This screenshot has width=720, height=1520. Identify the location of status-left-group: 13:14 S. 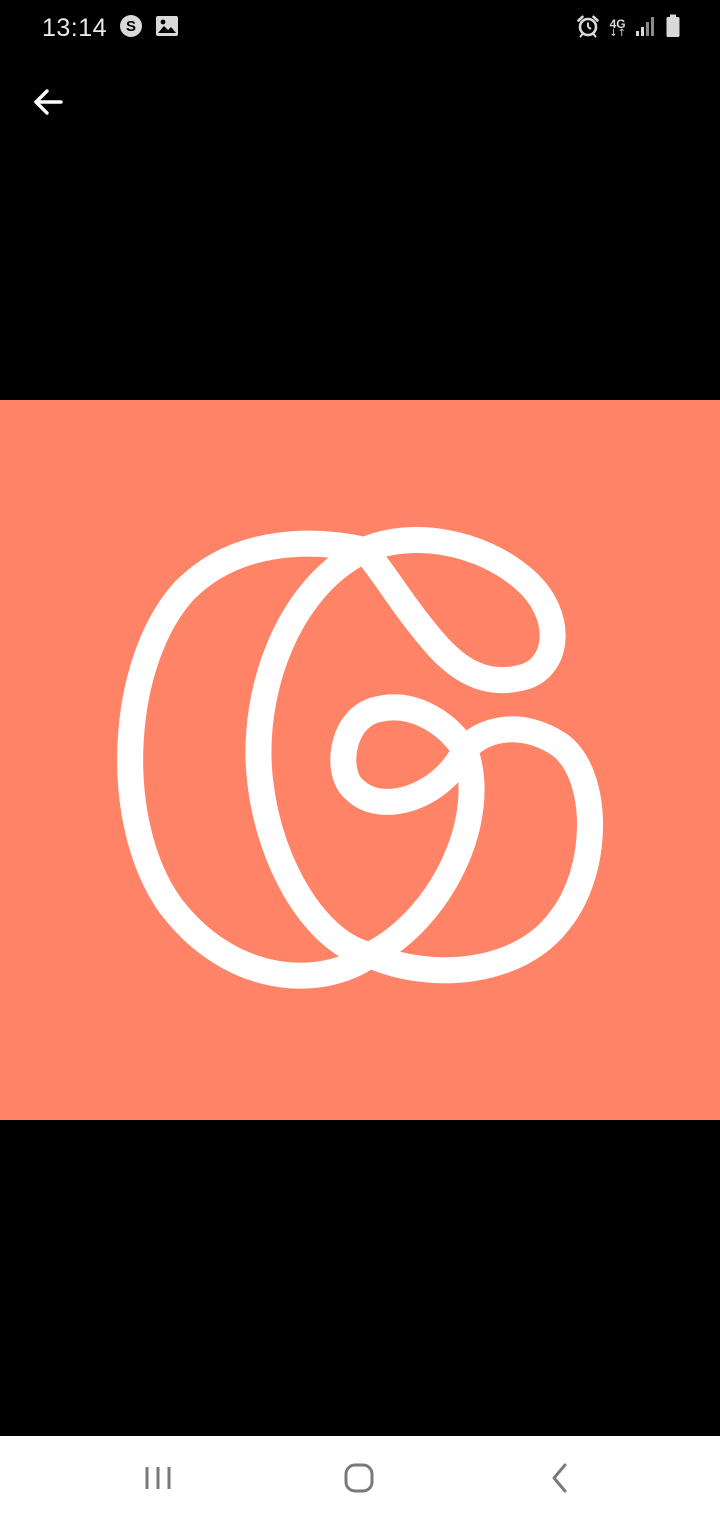
(110, 28).